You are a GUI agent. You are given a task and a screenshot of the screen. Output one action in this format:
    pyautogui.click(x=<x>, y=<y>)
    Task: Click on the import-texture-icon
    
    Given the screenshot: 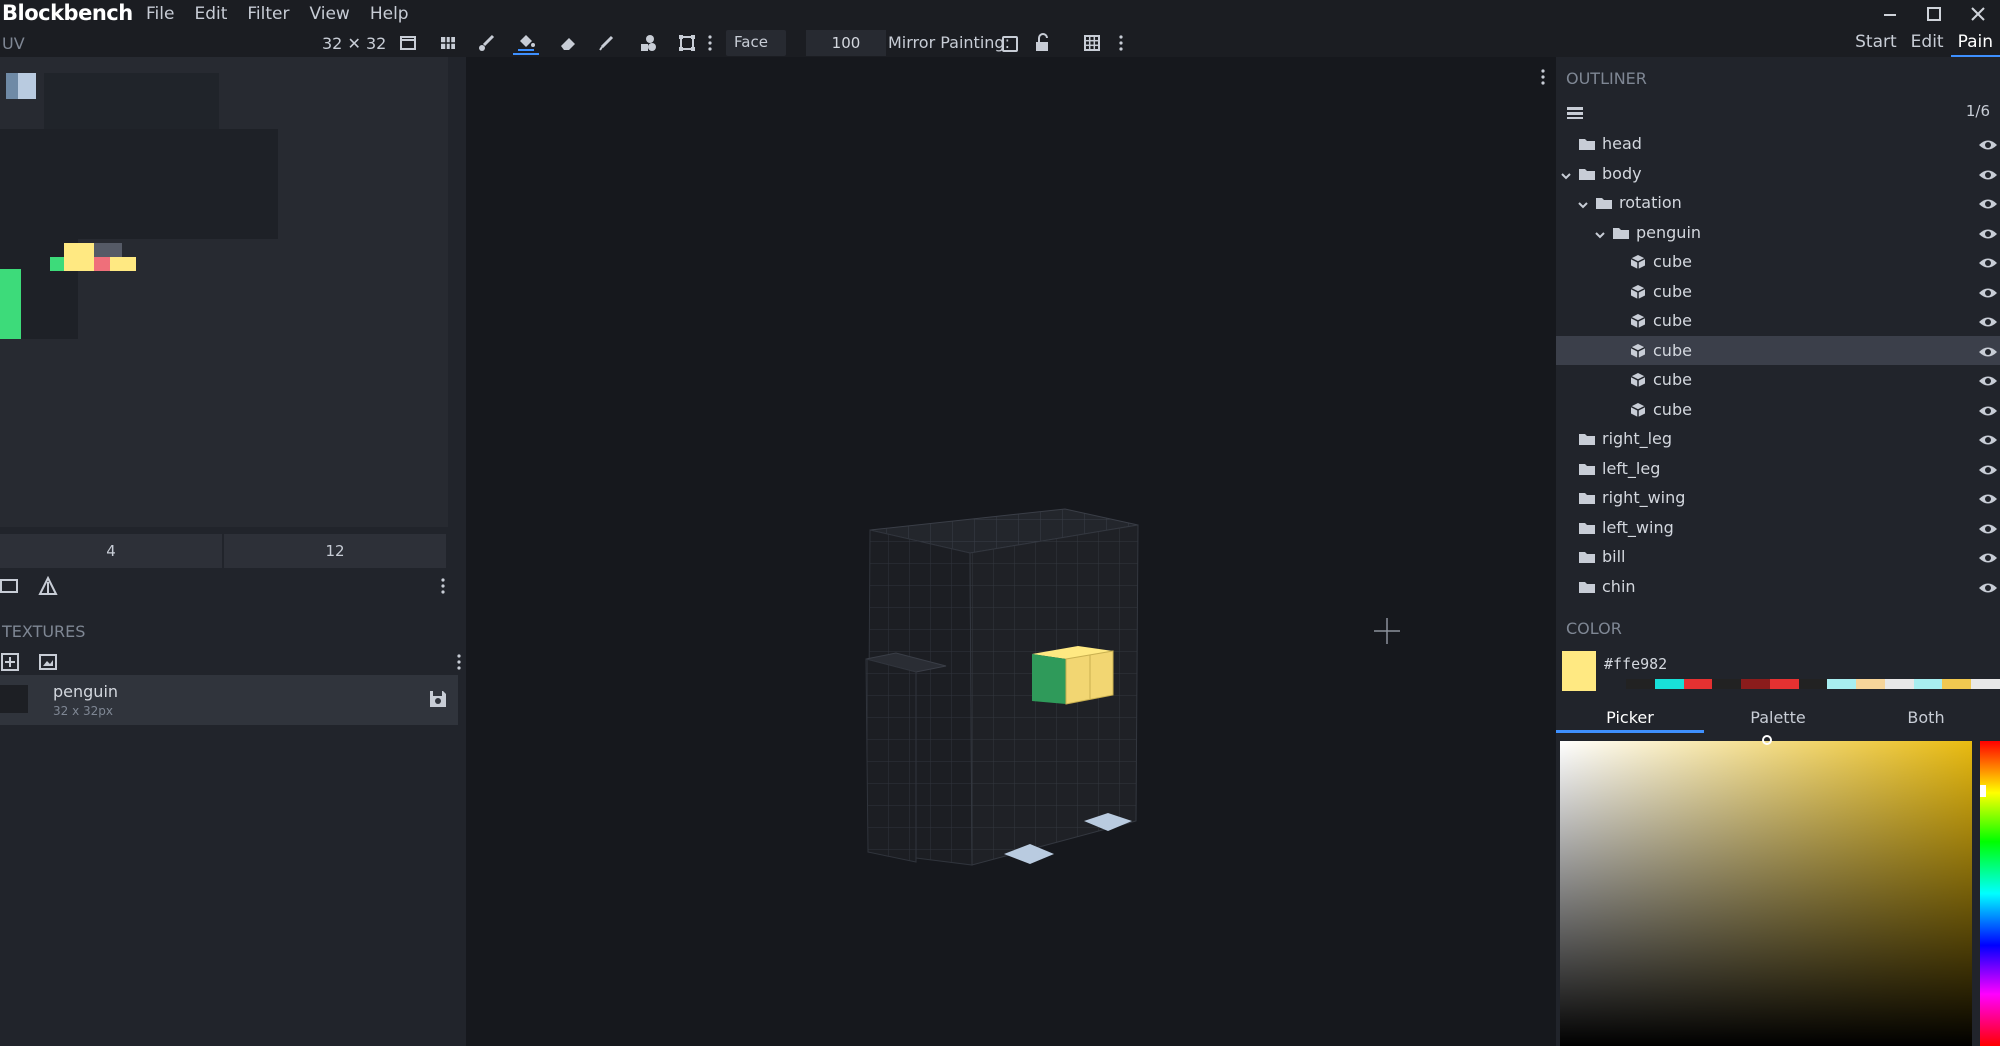 What is the action you would take?
    pyautogui.click(x=48, y=662)
    